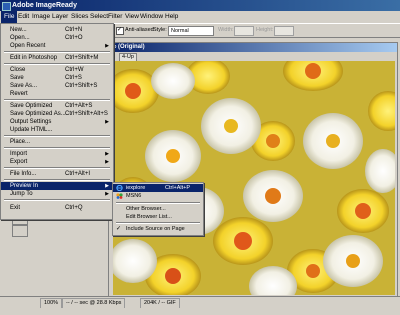  Describe the element at coordinates (57, 208) in the screenshot. I see `menu-item-exit: Exit Ctrl+Q` at that location.